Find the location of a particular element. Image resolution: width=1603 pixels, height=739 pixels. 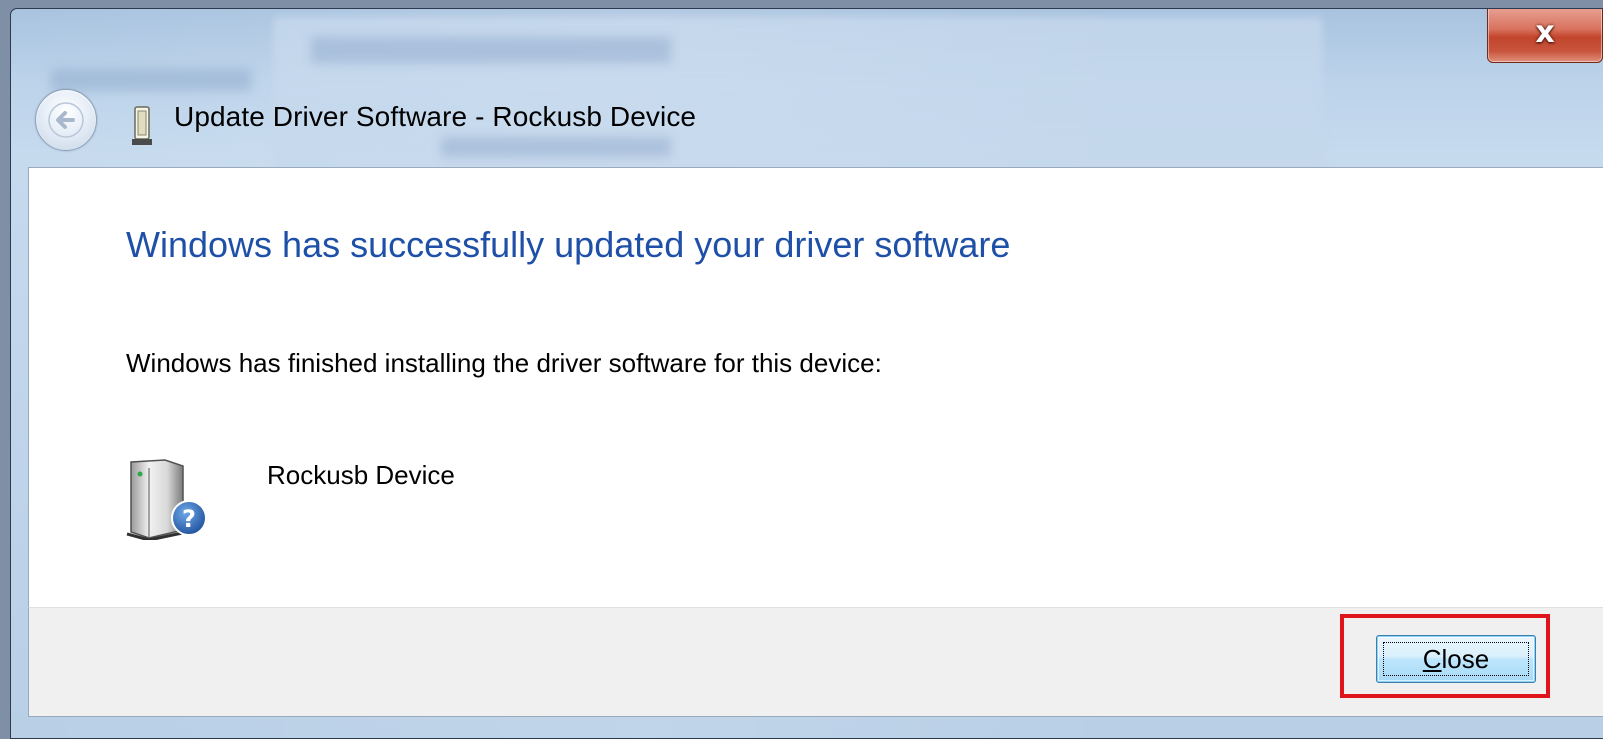

background-menu-blur is located at coordinates (151, 80).